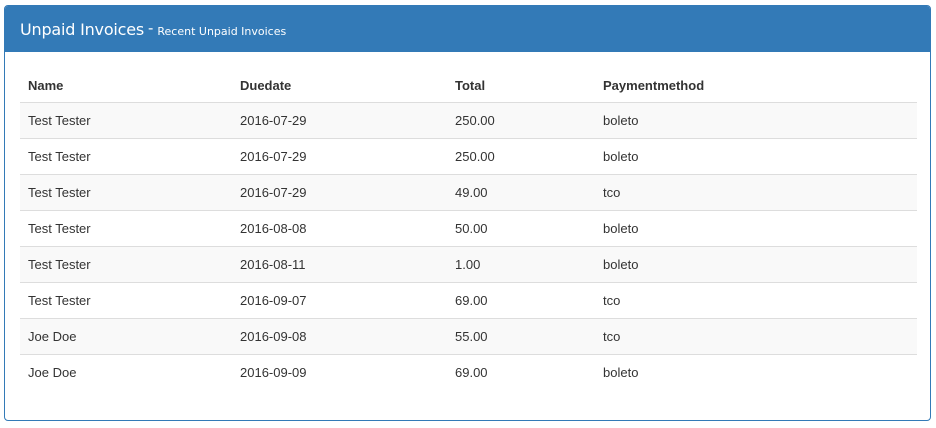 Image resolution: width=936 pixels, height=428 pixels. Describe the element at coordinates (222, 31) in the screenshot. I see `panel-subtitle: Recent Unpaid Invoices` at that location.